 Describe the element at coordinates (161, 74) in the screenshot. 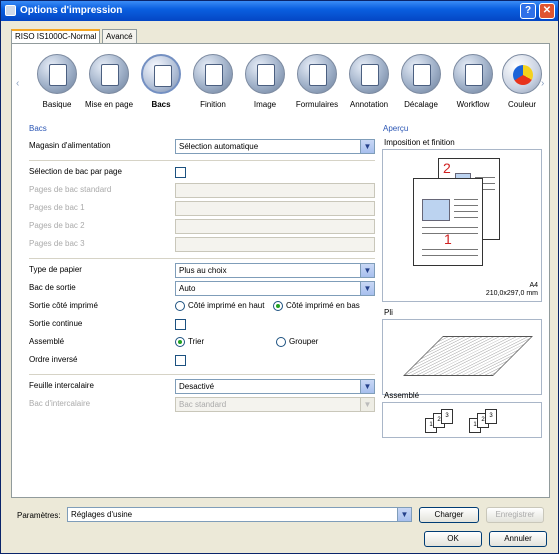

I see `tray-icon` at that location.